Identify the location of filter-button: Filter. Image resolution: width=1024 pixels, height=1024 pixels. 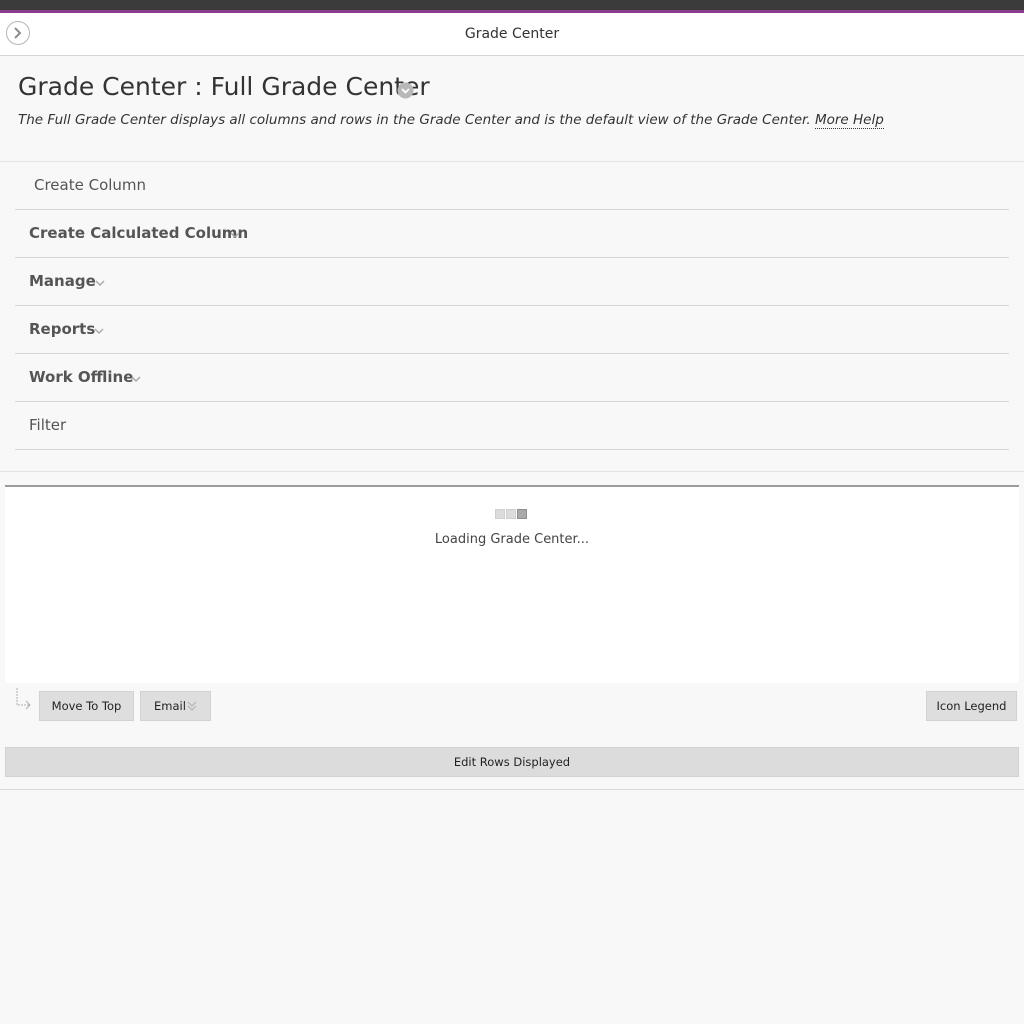
(47, 425).